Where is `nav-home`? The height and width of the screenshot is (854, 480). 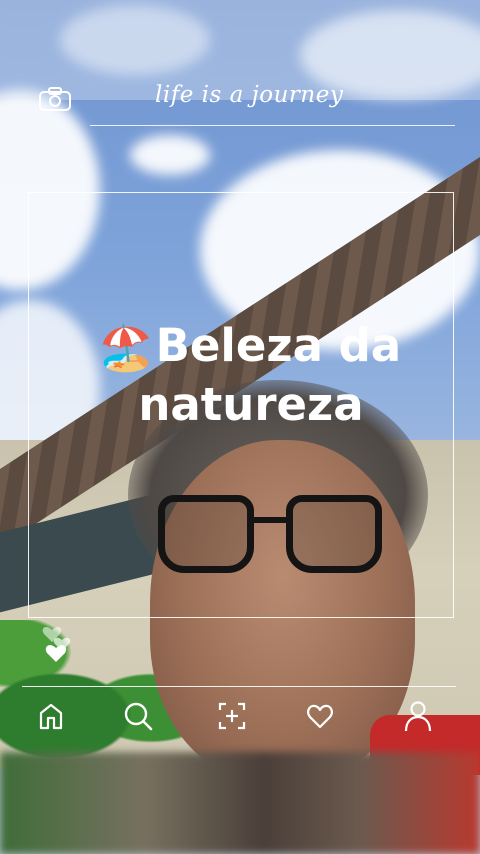 nav-home is located at coordinates (51, 716).